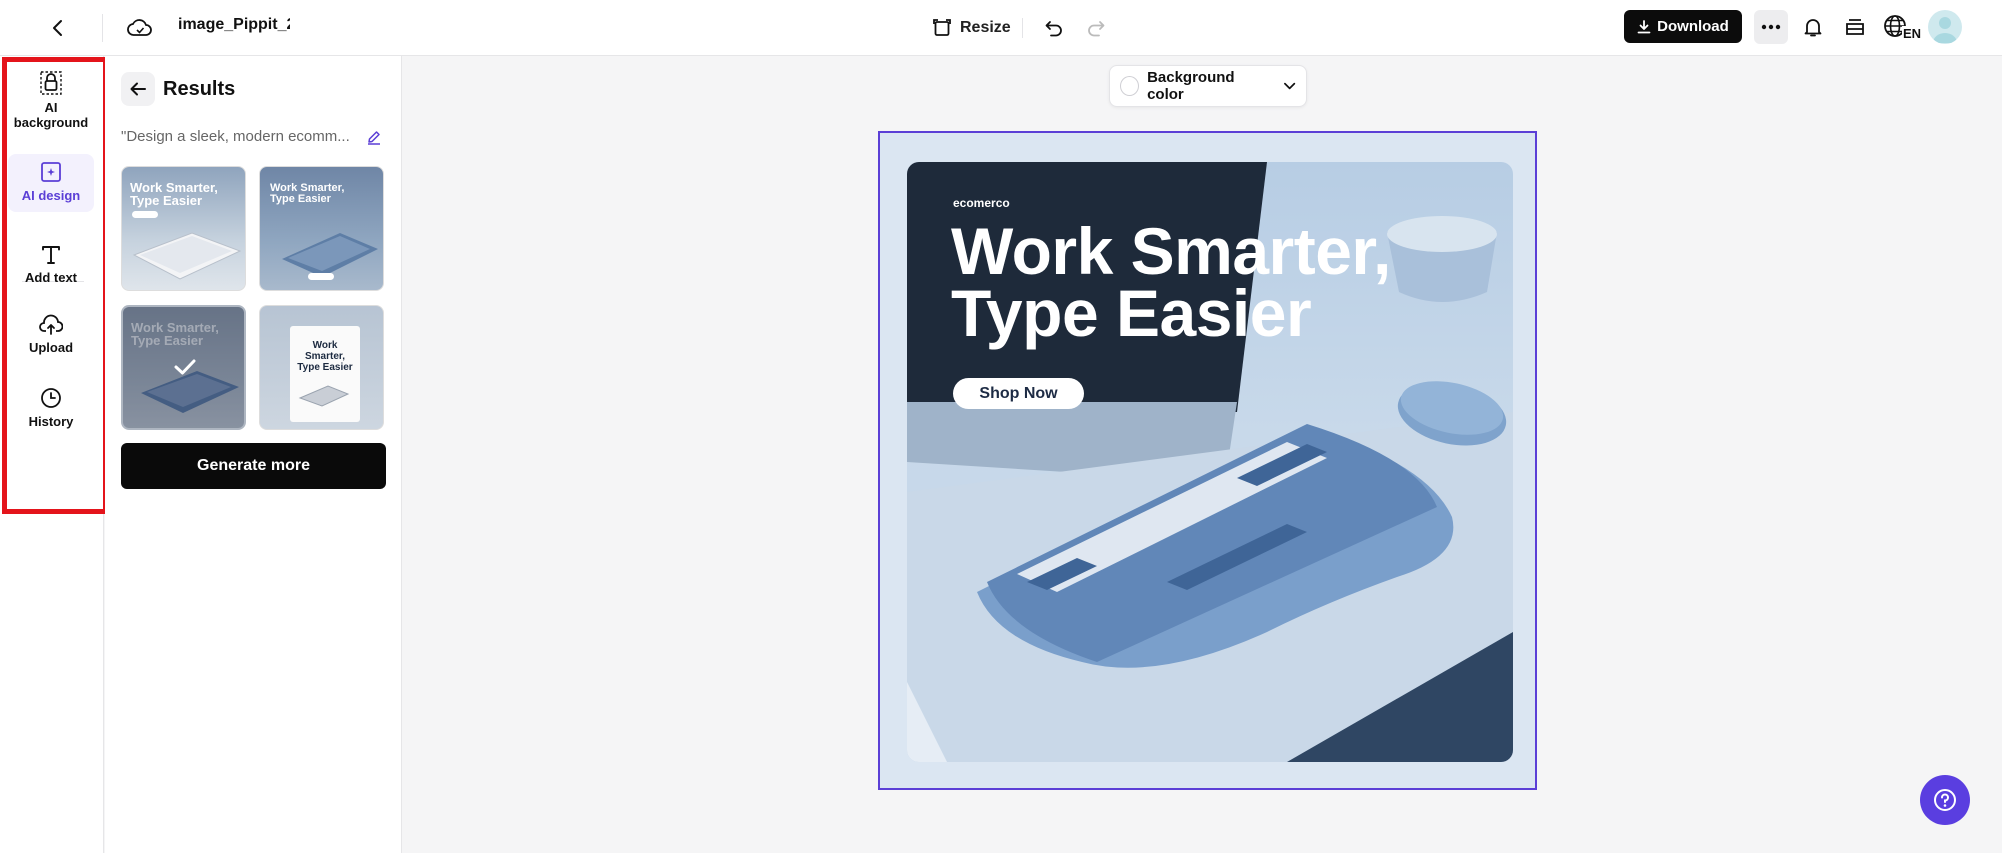 Image resolution: width=2002 pixels, height=853 pixels. I want to click on thumbnail-keyboard-image, so click(324, 396).